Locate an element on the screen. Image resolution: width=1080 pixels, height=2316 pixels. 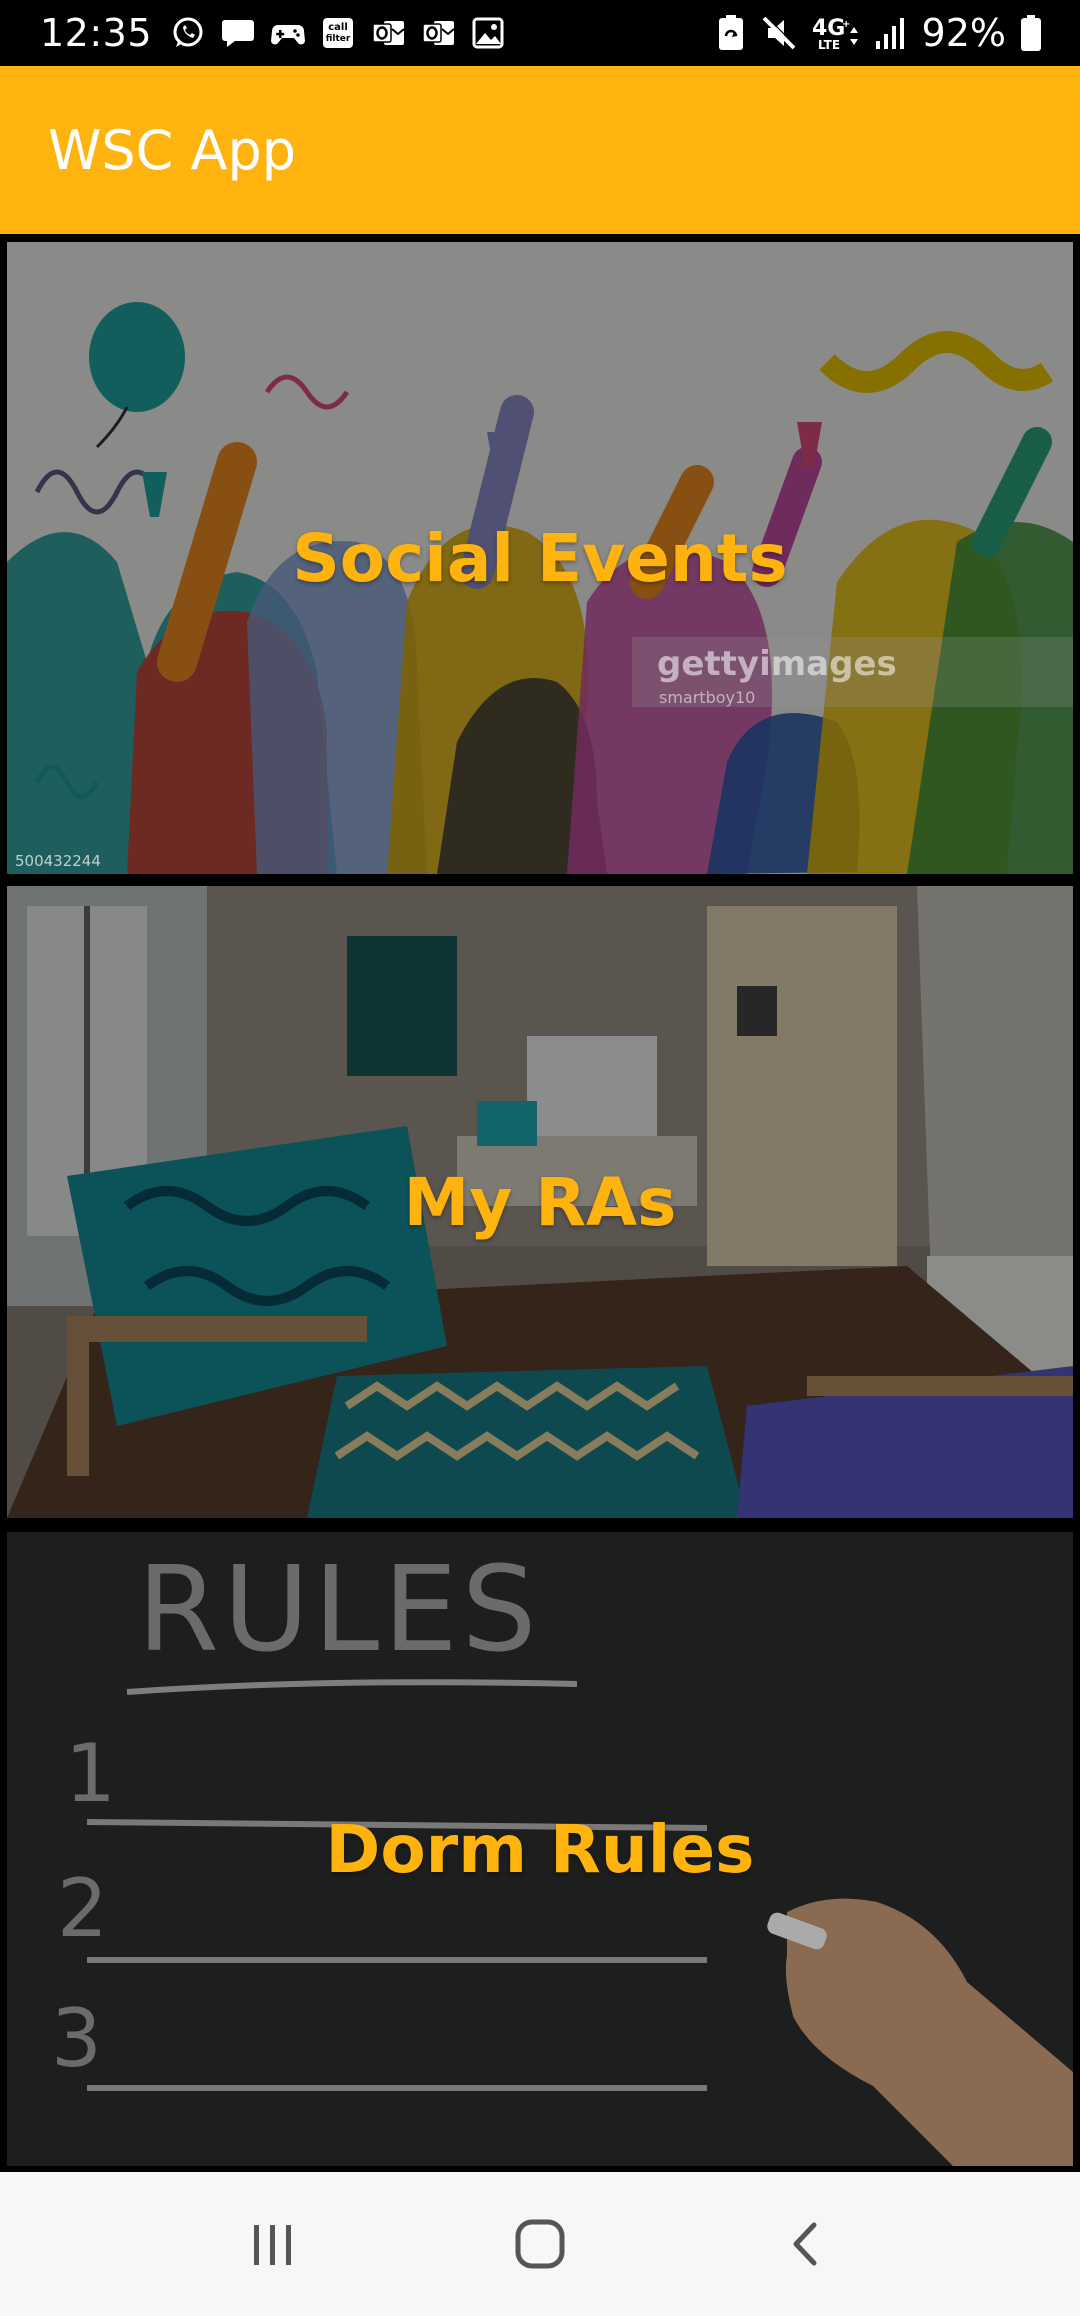
home-button is located at coordinates (540, 2244).